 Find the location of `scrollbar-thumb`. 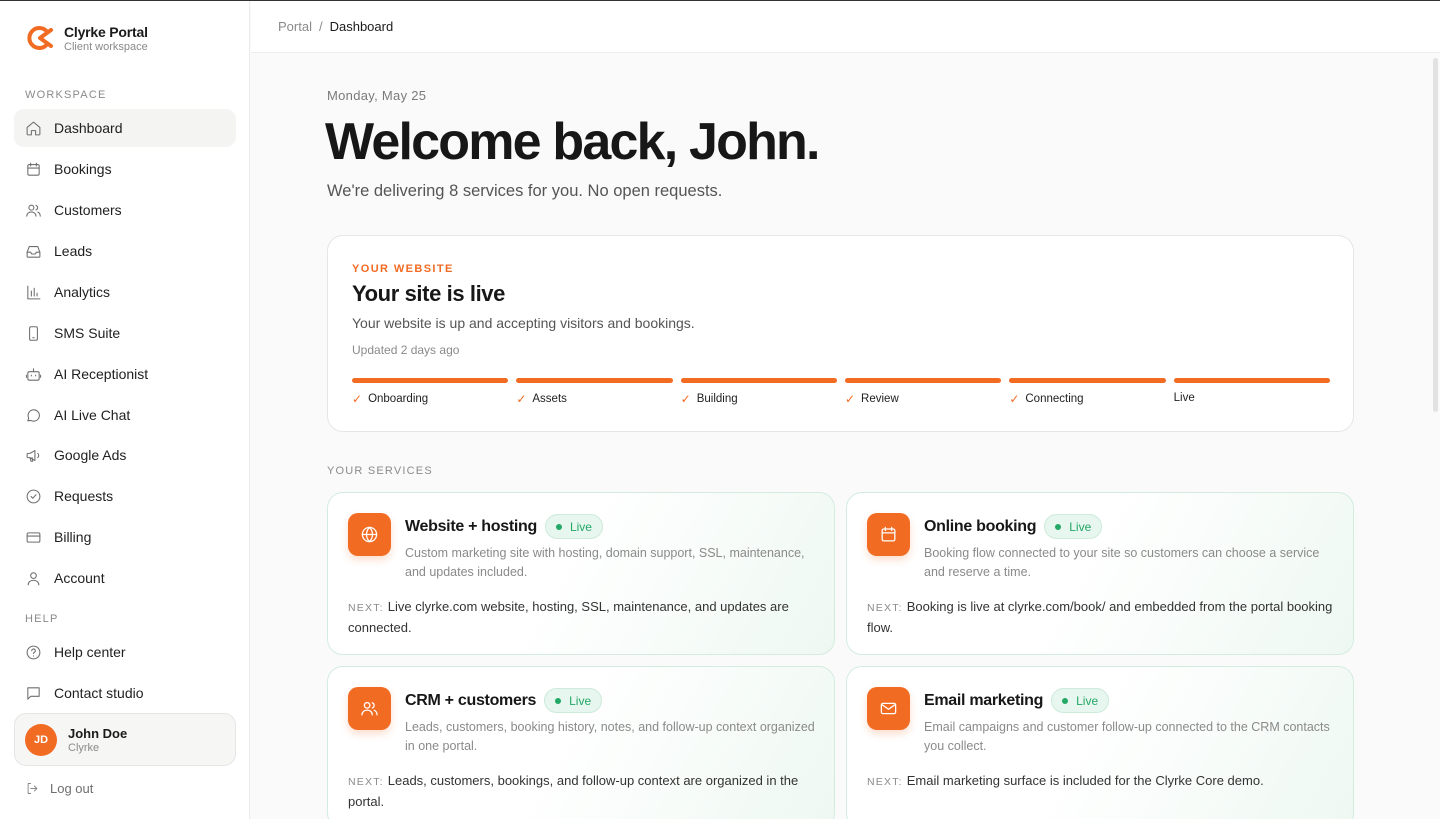

scrollbar-thumb is located at coordinates (1435, 235).